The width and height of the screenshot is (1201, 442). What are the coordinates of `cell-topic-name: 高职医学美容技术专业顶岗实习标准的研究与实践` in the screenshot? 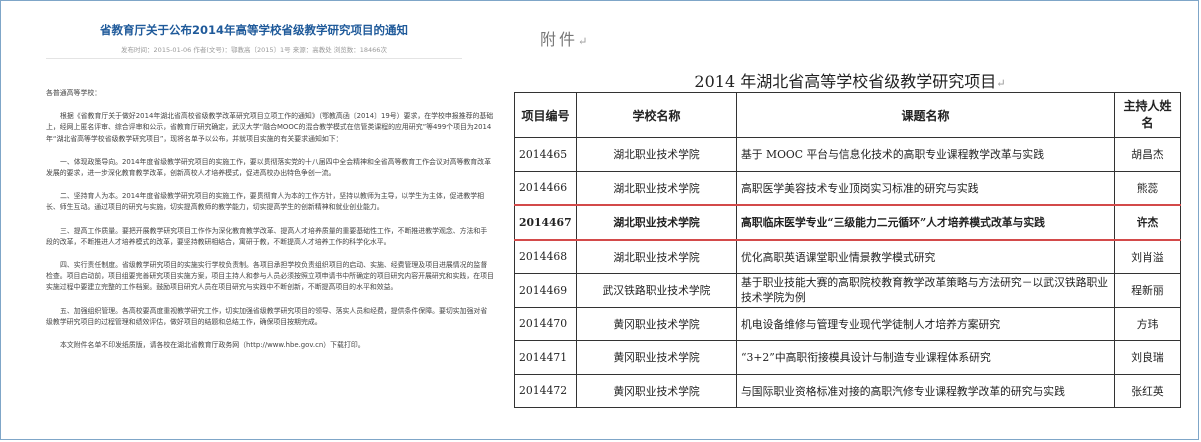 It's located at (925, 188).